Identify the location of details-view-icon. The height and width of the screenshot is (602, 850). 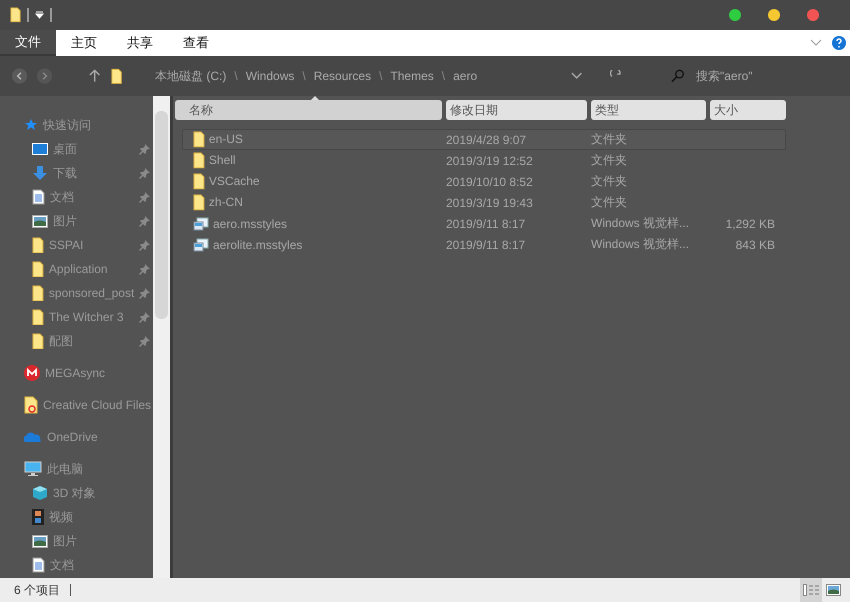
(811, 590).